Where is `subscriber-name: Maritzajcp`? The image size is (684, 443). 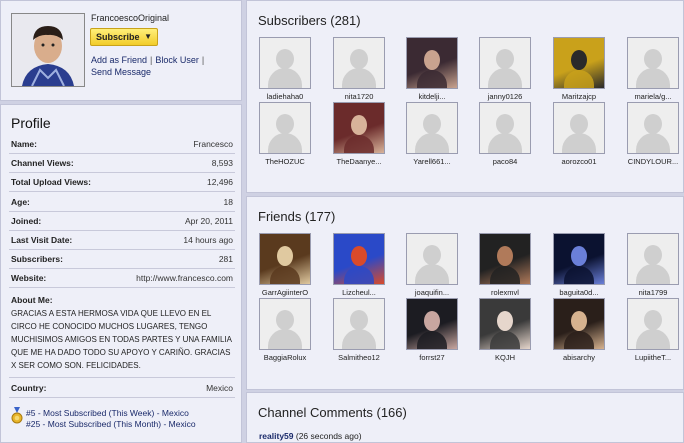 subscriber-name: Maritzajcp is located at coordinates (579, 96).